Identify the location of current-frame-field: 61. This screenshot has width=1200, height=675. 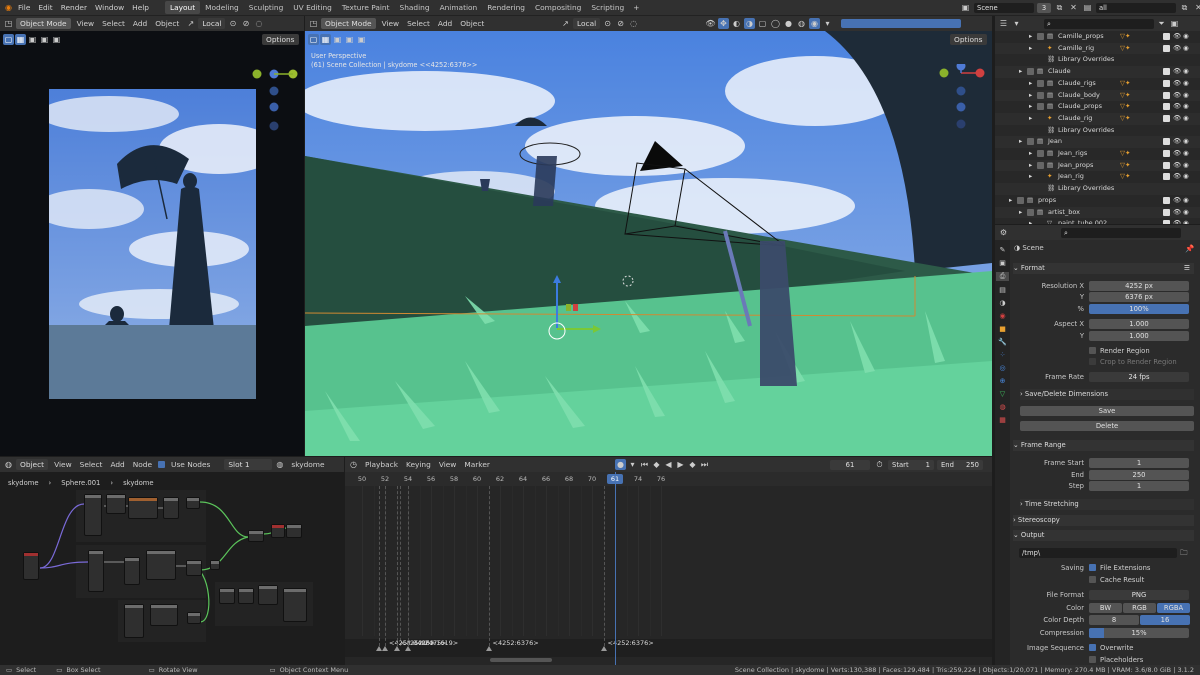
(850, 464).